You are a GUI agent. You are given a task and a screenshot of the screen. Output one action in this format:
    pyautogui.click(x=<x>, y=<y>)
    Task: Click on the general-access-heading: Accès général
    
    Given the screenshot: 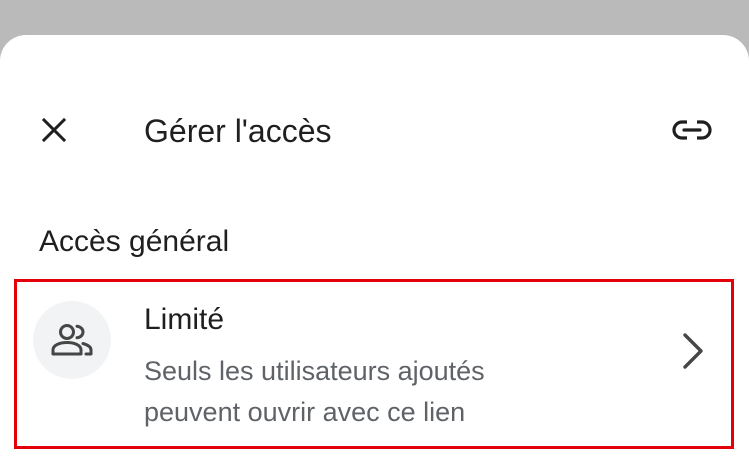 What is the action you would take?
    pyautogui.click(x=134, y=241)
    